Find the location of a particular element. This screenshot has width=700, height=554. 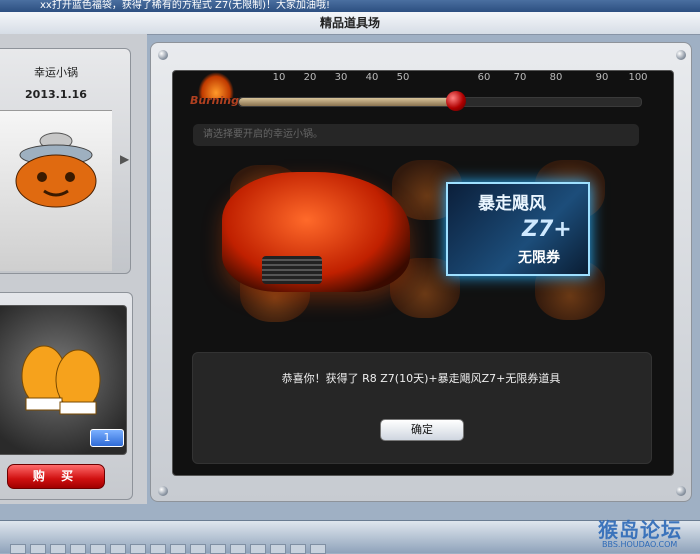

tick-label: 20 is located at coordinates (310, 77).